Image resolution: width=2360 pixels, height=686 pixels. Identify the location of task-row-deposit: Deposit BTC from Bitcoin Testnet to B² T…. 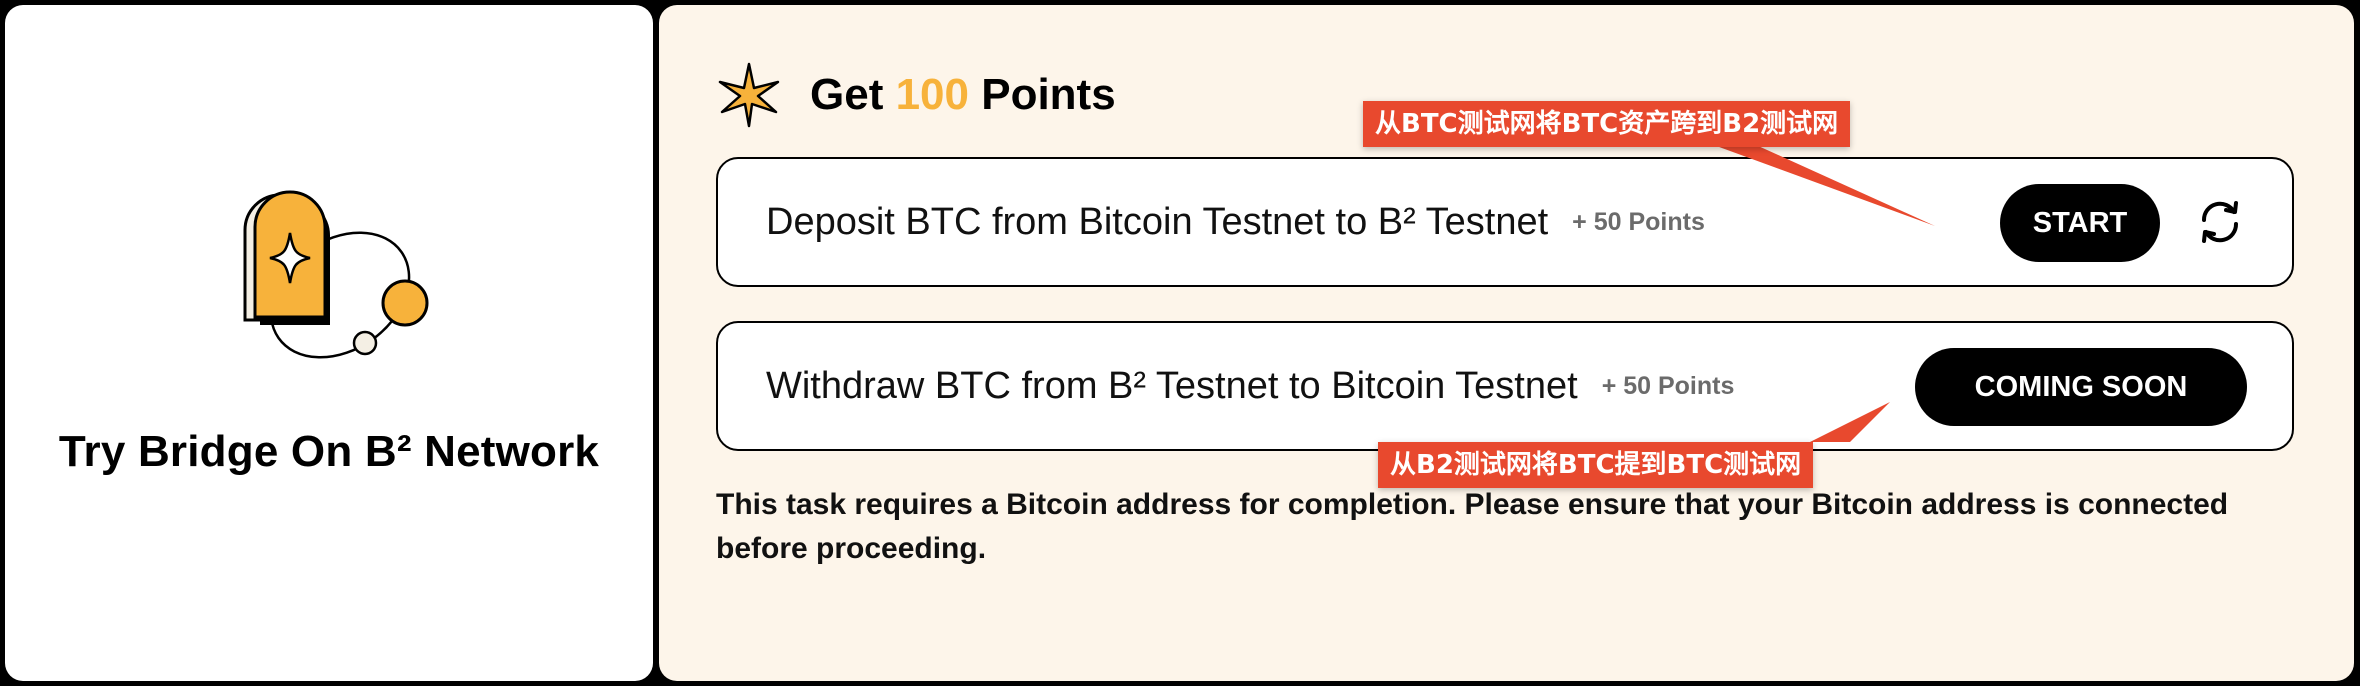
(1505, 222).